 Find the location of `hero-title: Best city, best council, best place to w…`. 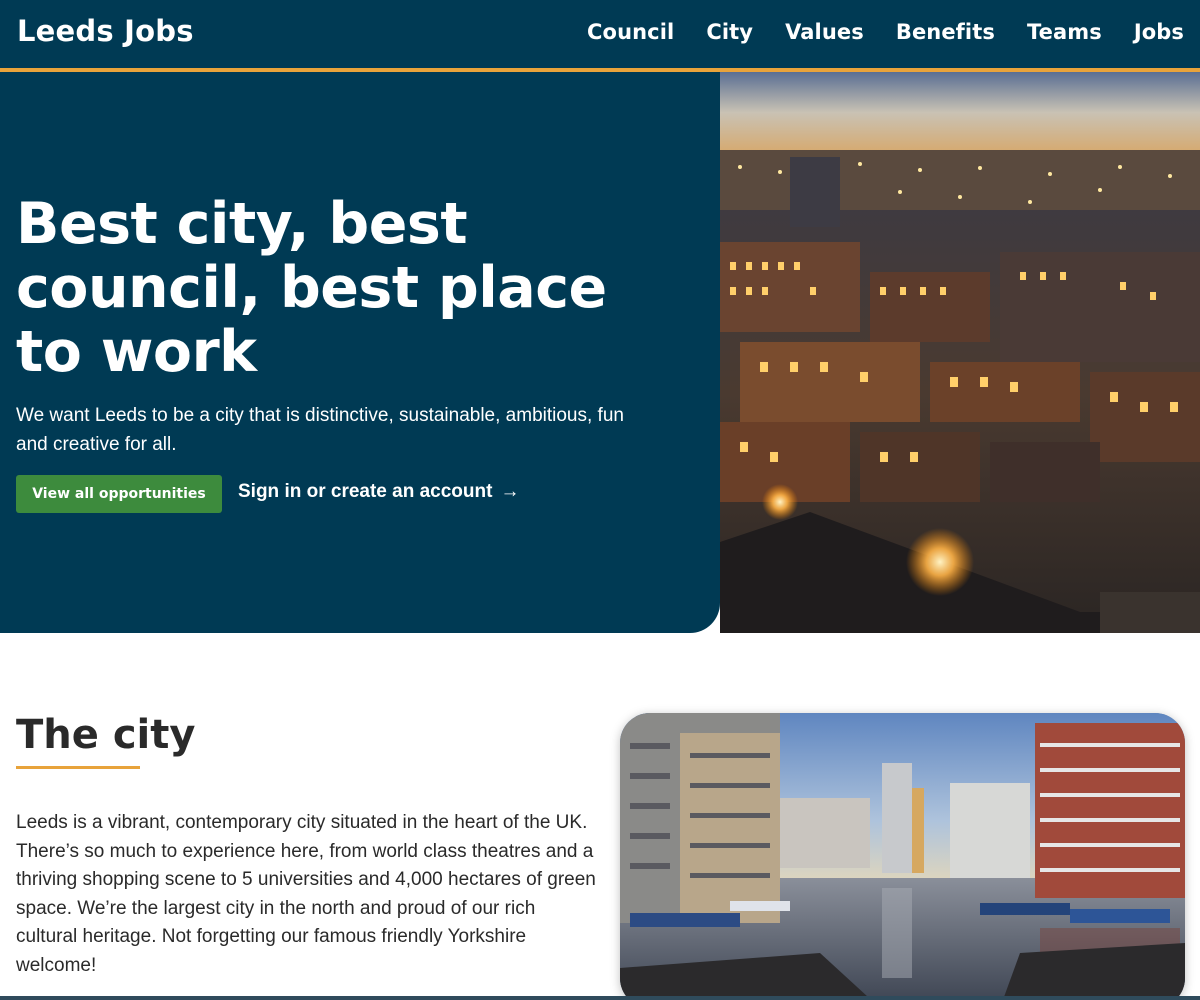

hero-title: Best city, best council, best place to w… is located at coordinates (311, 288).